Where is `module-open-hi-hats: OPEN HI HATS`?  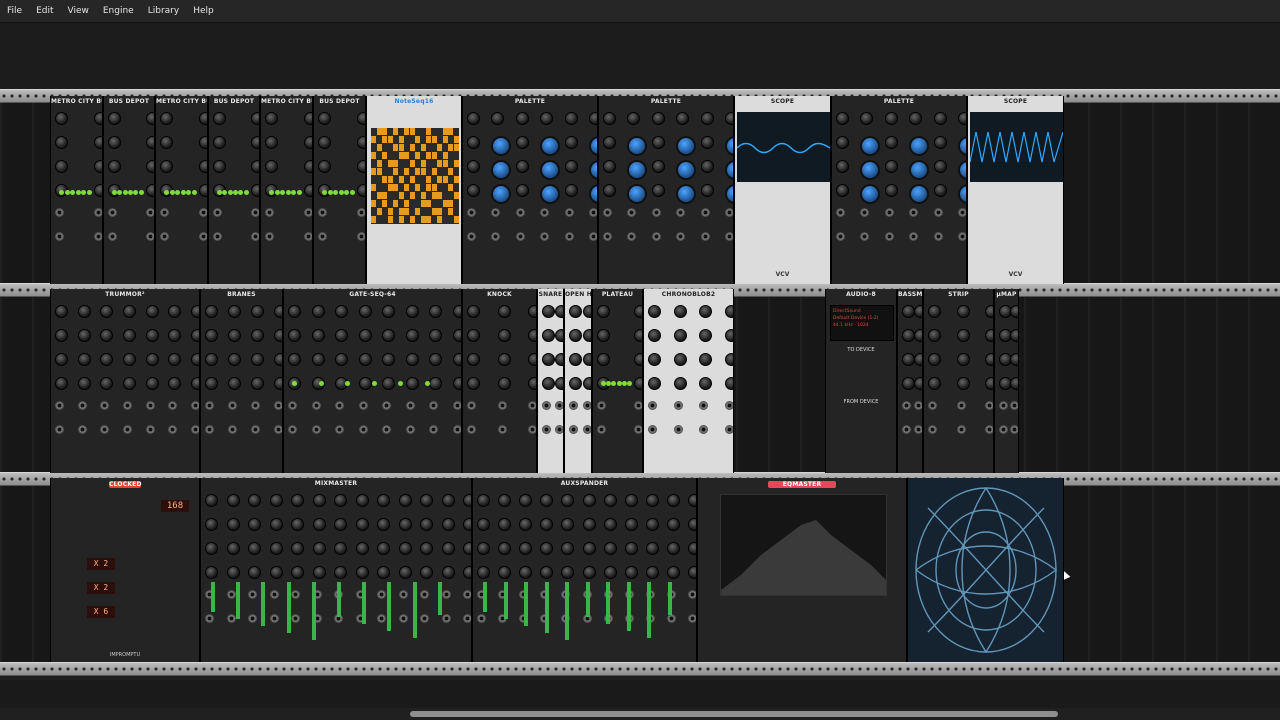
module-open-hi-hats: OPEN HI HATS is located at coordinates (578, 381).